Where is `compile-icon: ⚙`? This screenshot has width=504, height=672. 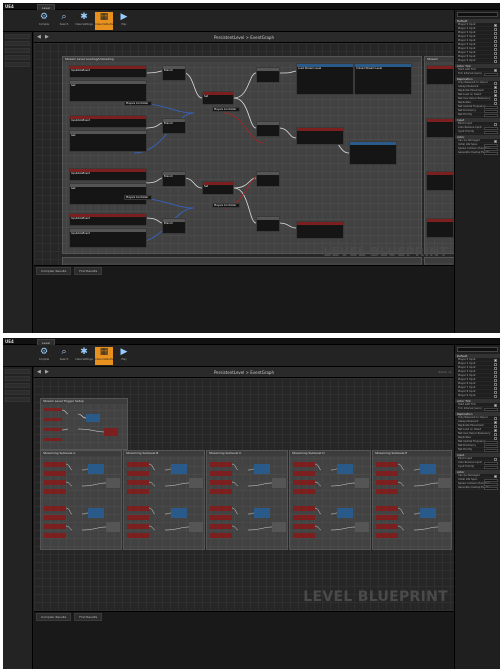 compile-icon: ⚙ is located at coordinates (44, 352).